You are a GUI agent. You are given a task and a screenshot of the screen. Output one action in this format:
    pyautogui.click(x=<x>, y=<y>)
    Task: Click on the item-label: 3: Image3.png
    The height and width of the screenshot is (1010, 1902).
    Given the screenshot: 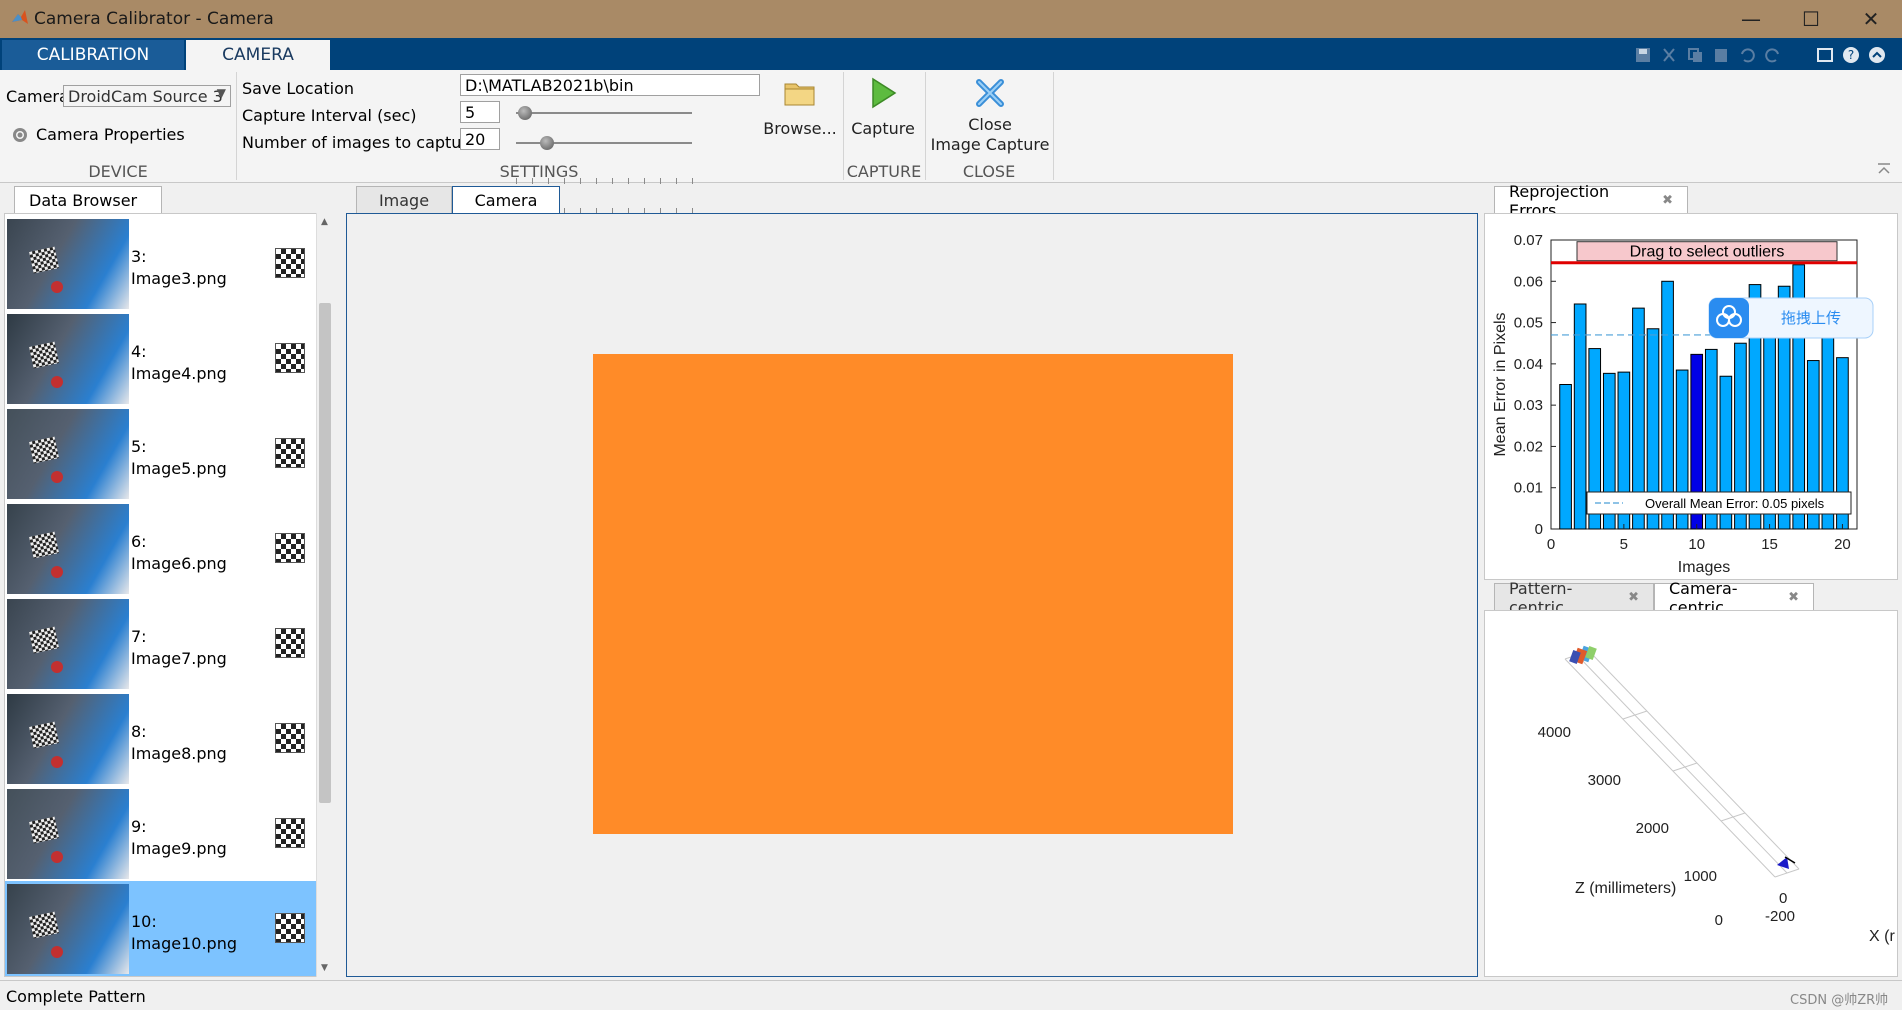 What is the action you would take?
    pyautogui.click(x=179, y=268)
    